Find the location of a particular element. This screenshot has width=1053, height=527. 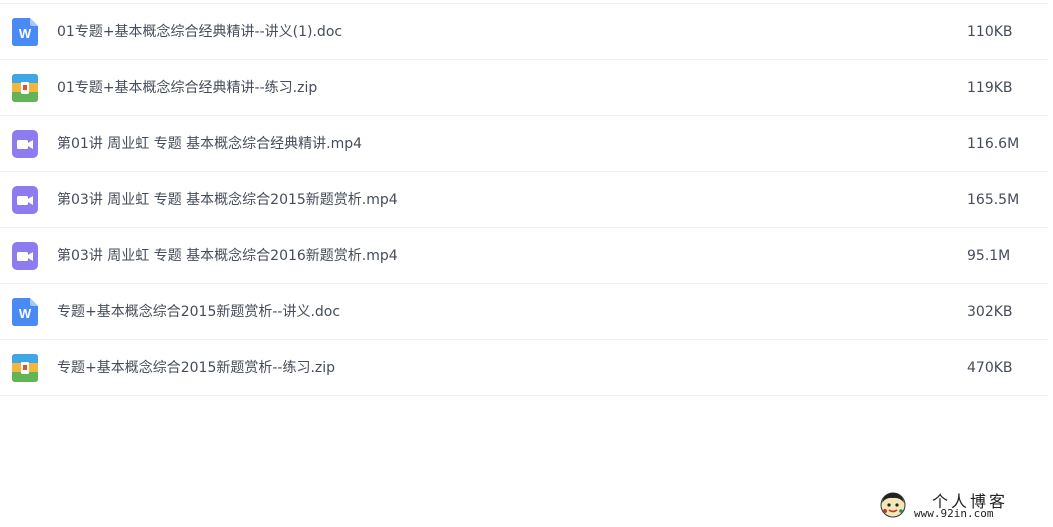

file-row: 第01讲 周业虹 专题 基本概念综合经典精讲.mp4 116.6M is located at coordinates (524, 143).